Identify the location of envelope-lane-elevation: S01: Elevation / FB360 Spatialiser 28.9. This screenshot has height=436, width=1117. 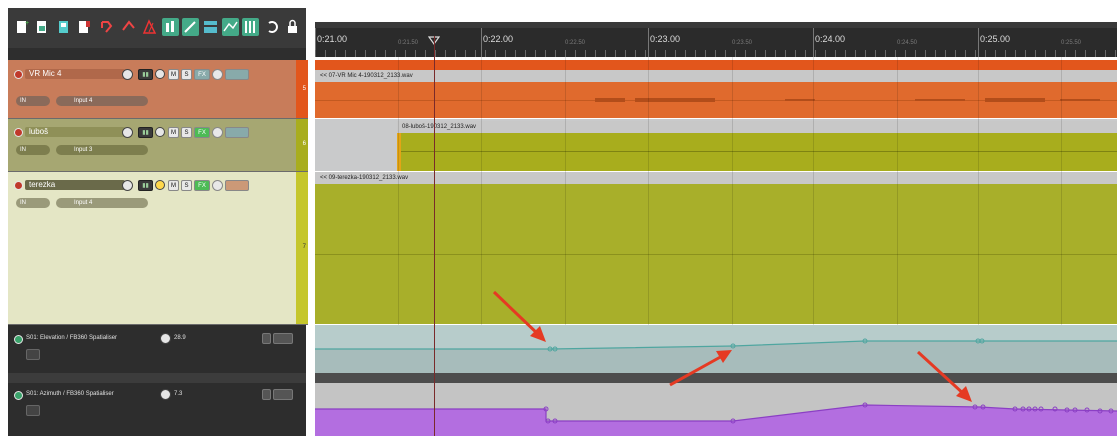
(157, 349).